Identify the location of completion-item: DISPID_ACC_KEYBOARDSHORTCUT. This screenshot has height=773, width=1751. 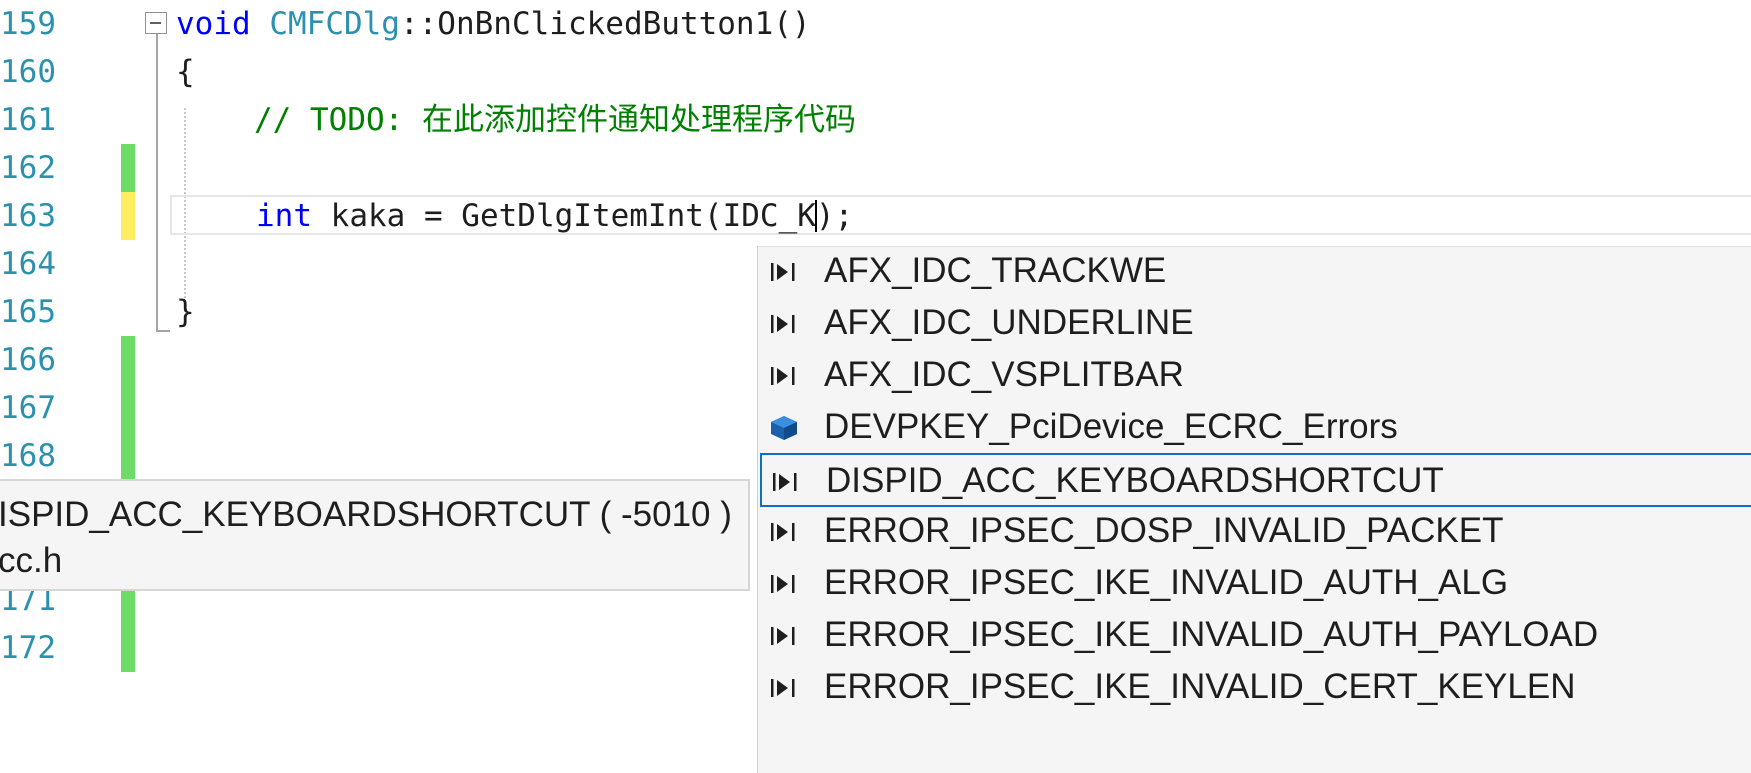
(1255, 480).